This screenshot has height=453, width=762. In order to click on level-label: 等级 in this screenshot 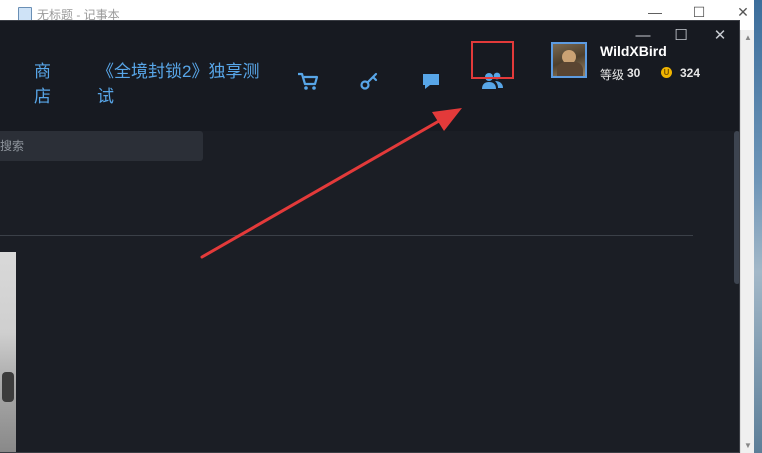, I will do `click(612, 75)`.